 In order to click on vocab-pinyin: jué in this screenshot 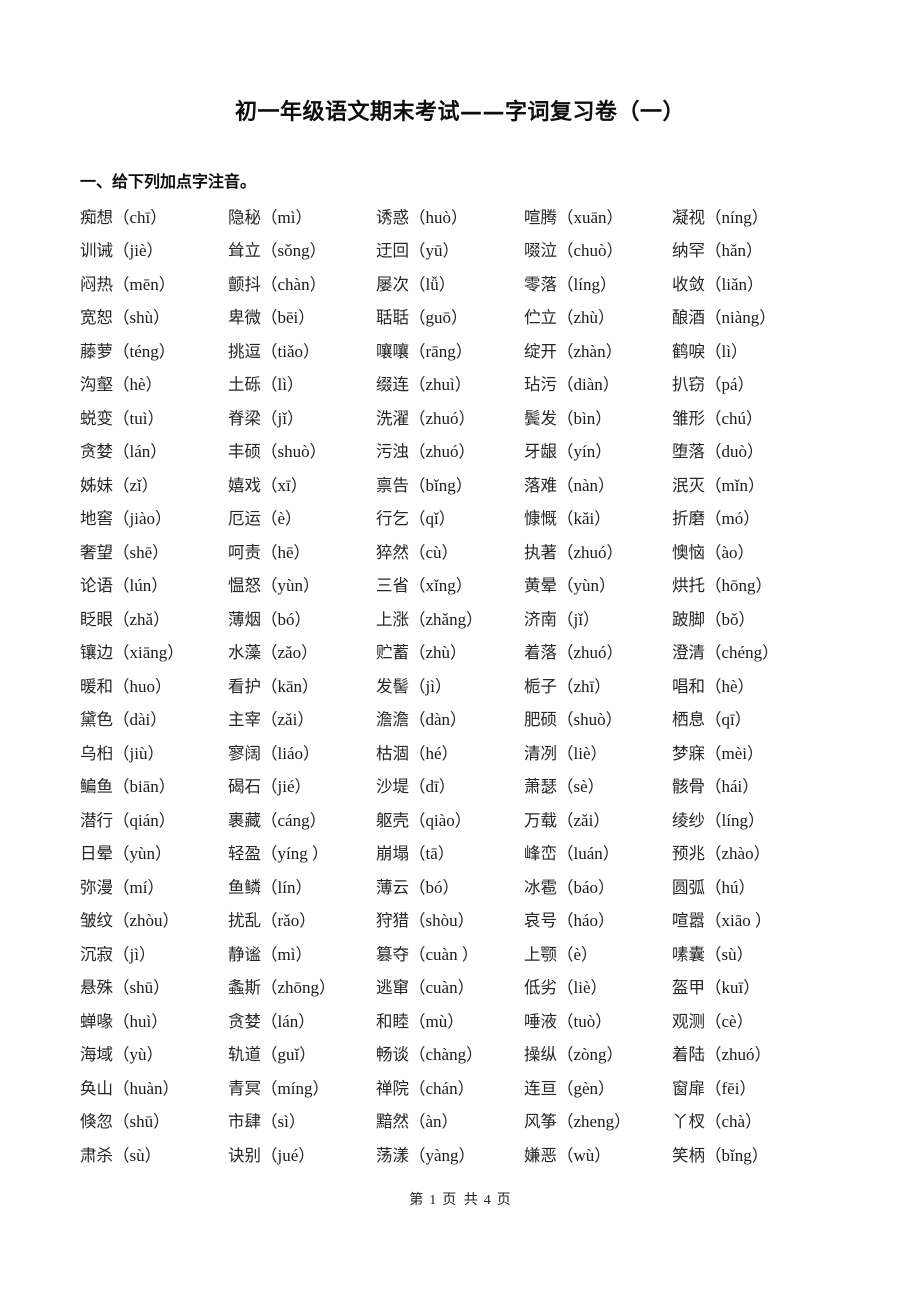, I will do `click(288, 1155)`.